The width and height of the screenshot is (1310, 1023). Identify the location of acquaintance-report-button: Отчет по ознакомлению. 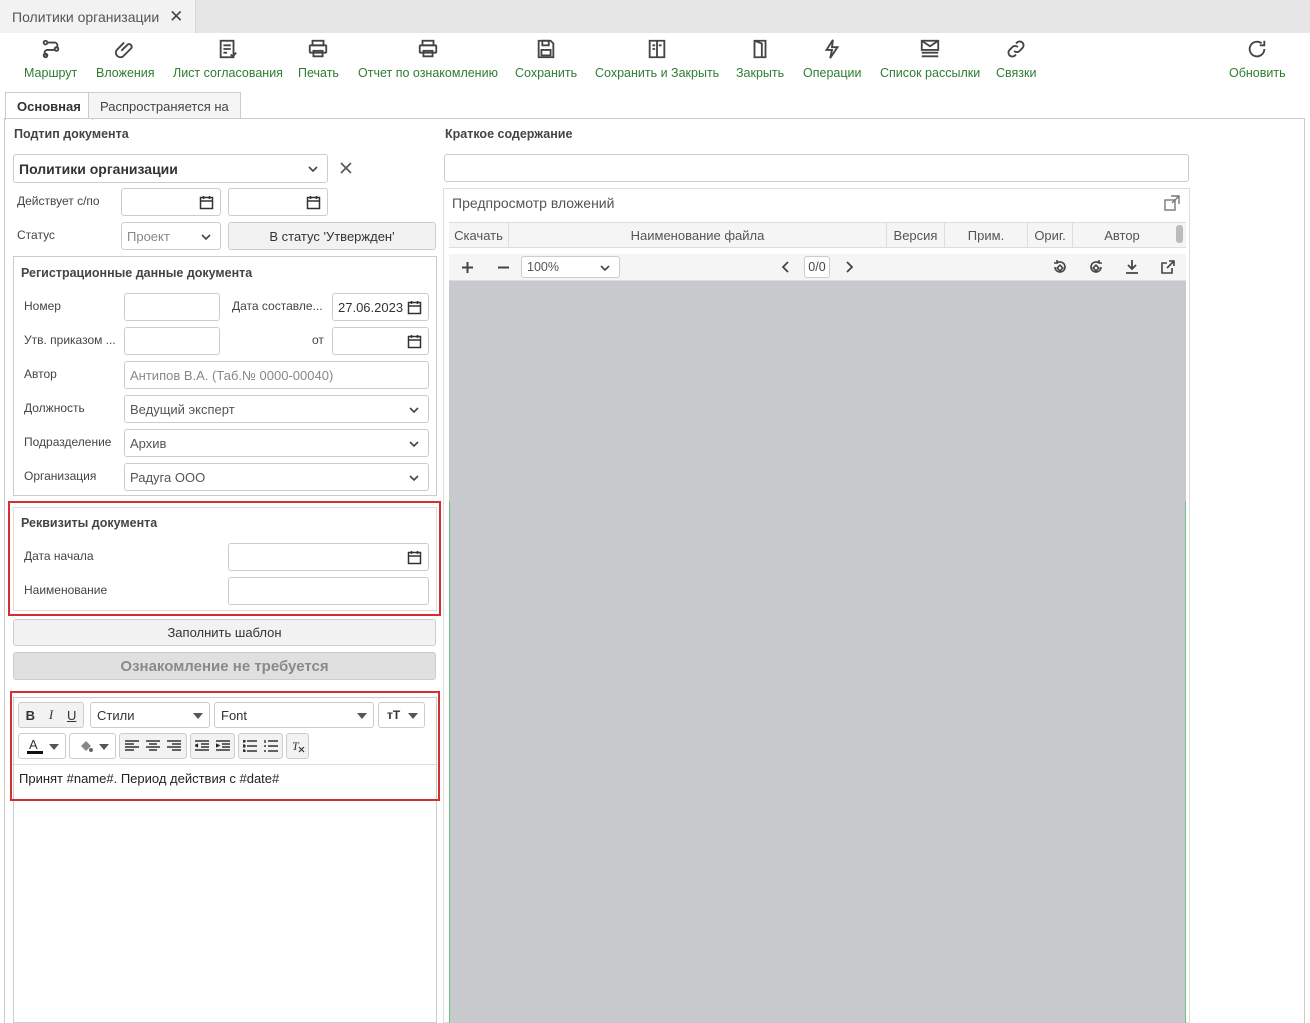
(428, 59).